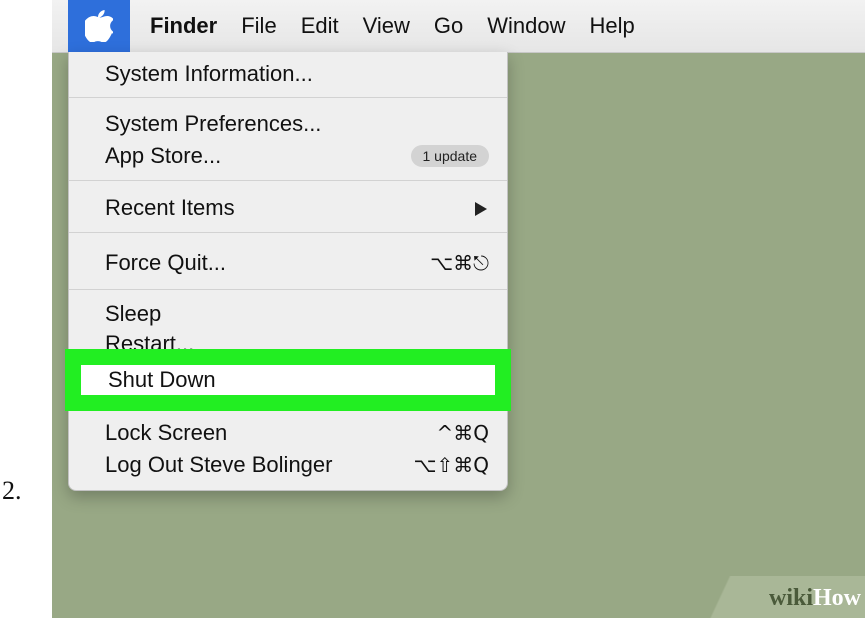 Image resolution: width=865 pixels, height=618 pixels. I want to click on menubar-view: View, so click(386, 26).